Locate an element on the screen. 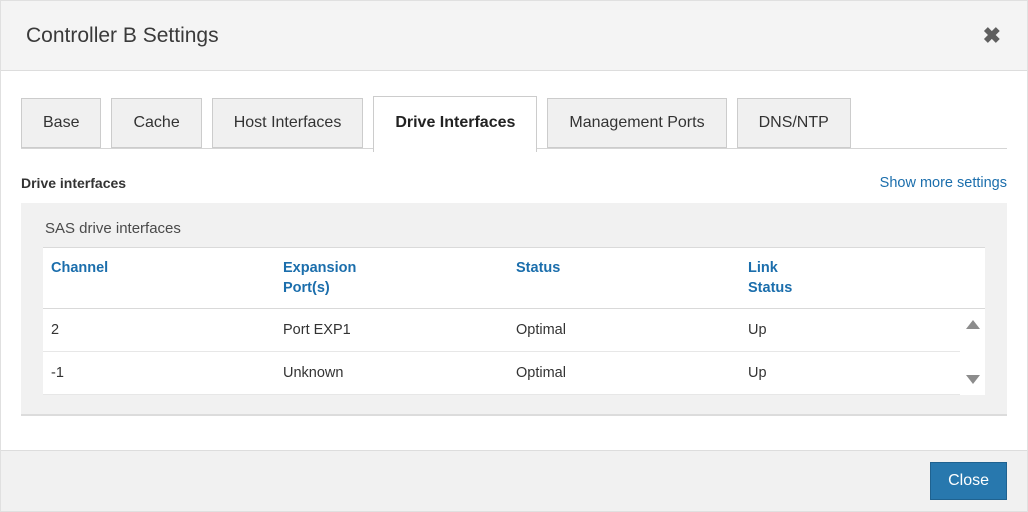  scroll-down-icon is located at coordinates (972, 380).